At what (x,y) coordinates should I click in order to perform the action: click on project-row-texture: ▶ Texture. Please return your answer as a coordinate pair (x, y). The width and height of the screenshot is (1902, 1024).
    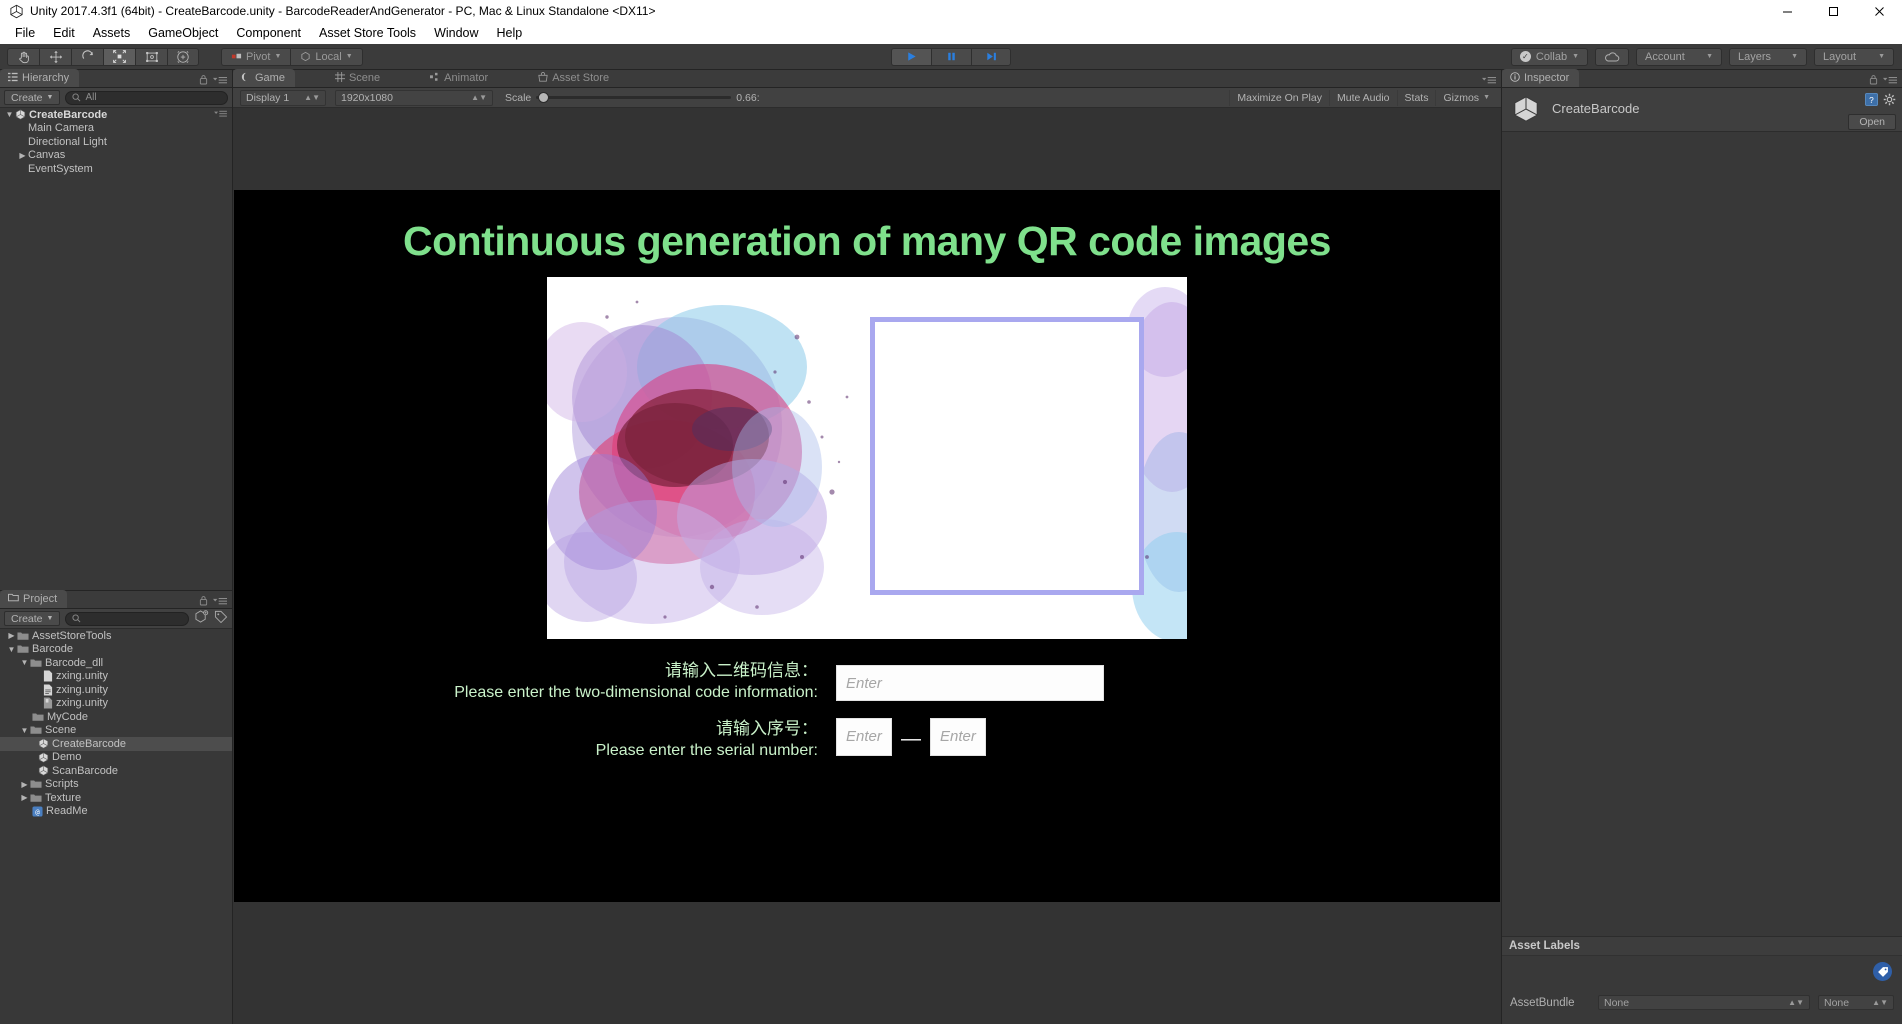
    Looking at the image, I should click on (116, 798).